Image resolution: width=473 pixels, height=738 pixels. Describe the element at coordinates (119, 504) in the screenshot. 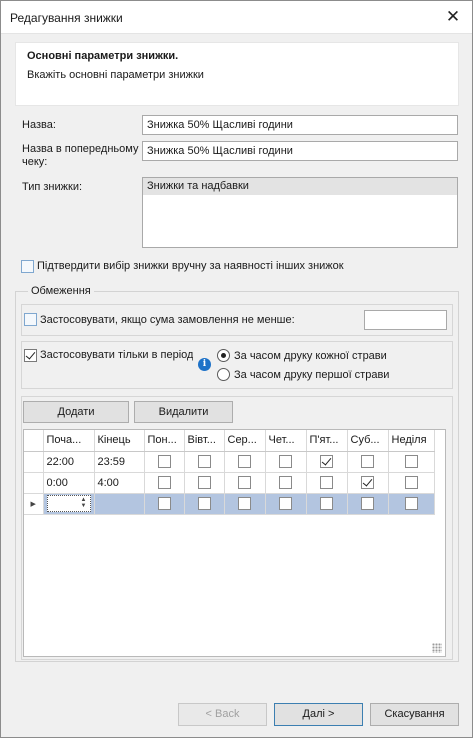

I see `cell-end-time` at that location.